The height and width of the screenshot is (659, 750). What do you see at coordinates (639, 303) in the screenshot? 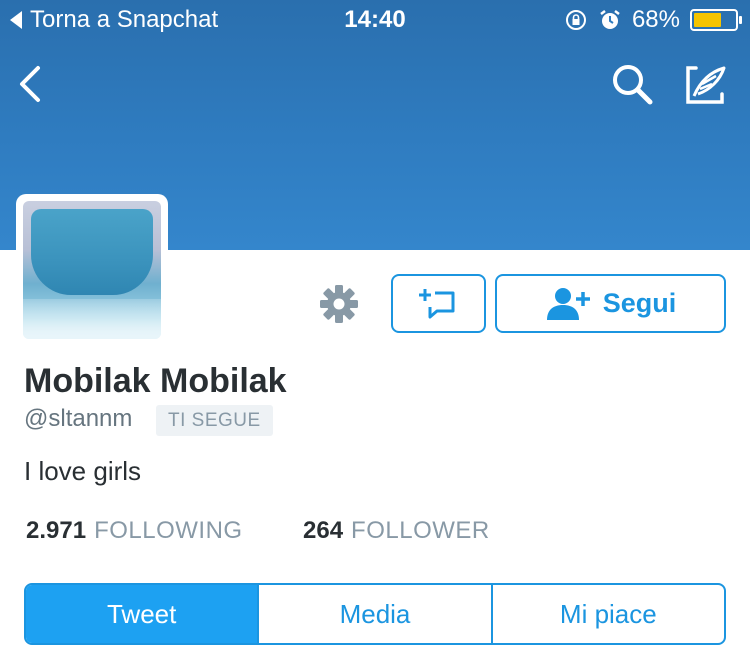
I see `follow-label: Segui` at bounding box center [639, 303].